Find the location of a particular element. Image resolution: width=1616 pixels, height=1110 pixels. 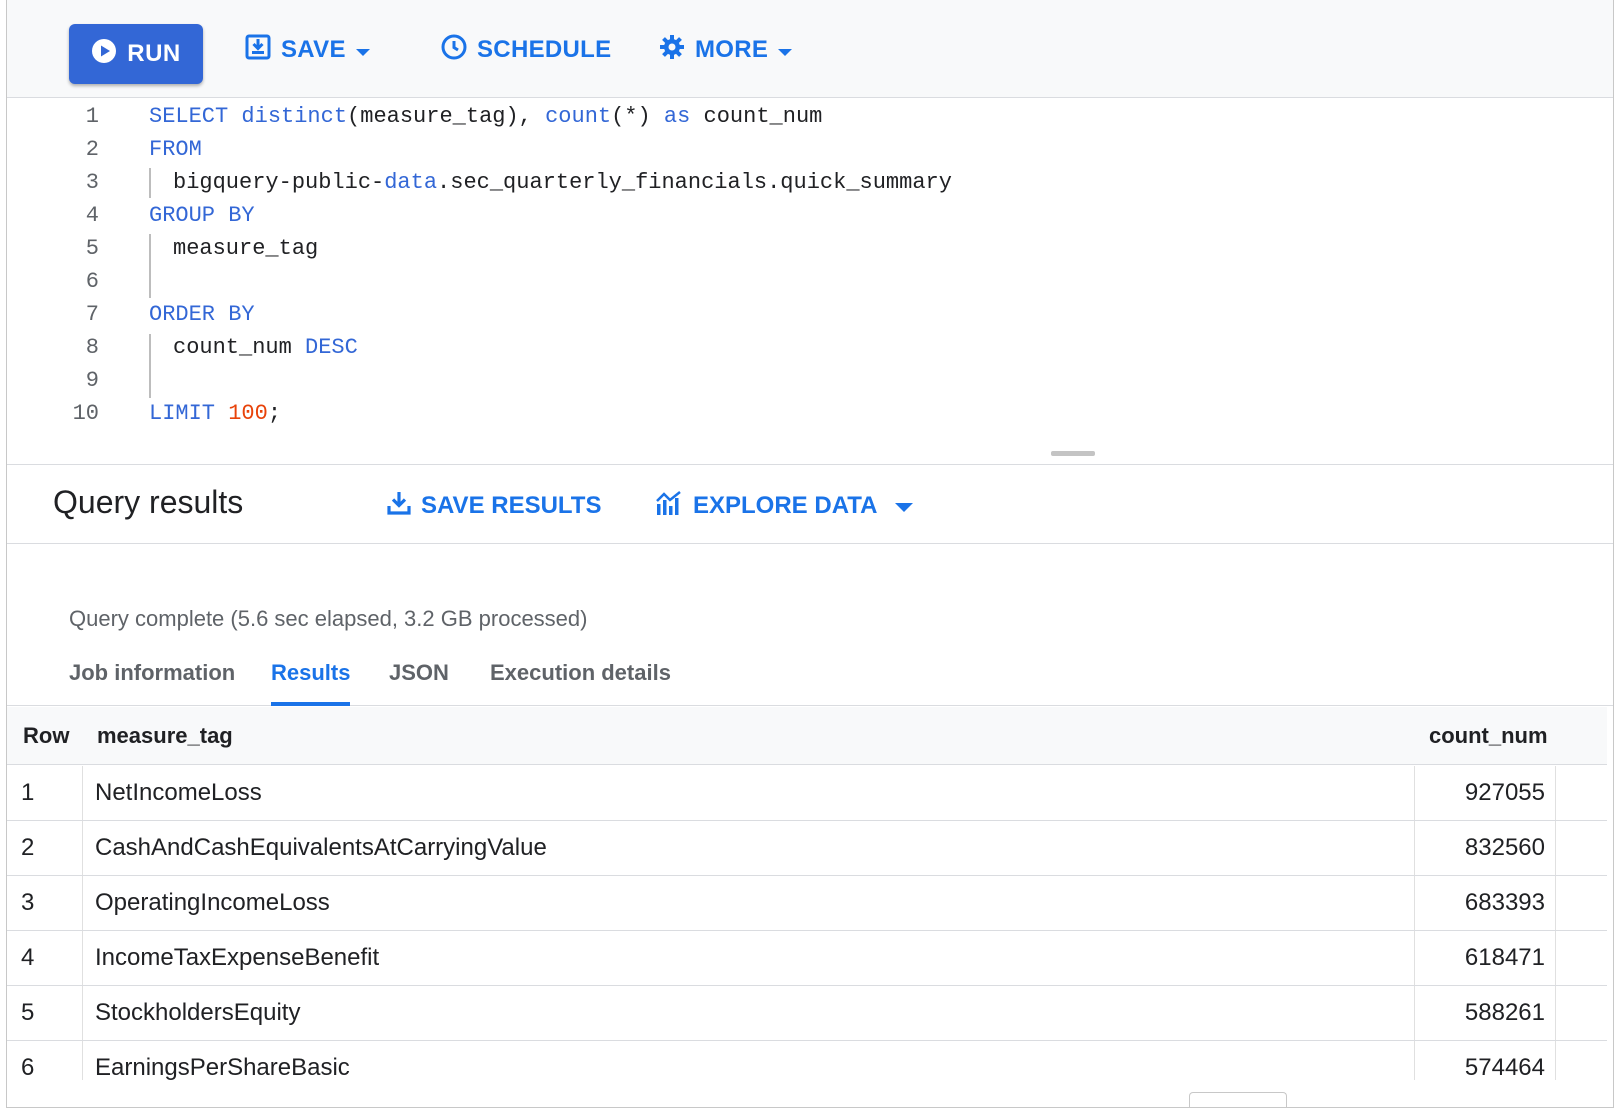

code-line: 6 is located at coordinates (810, 281).